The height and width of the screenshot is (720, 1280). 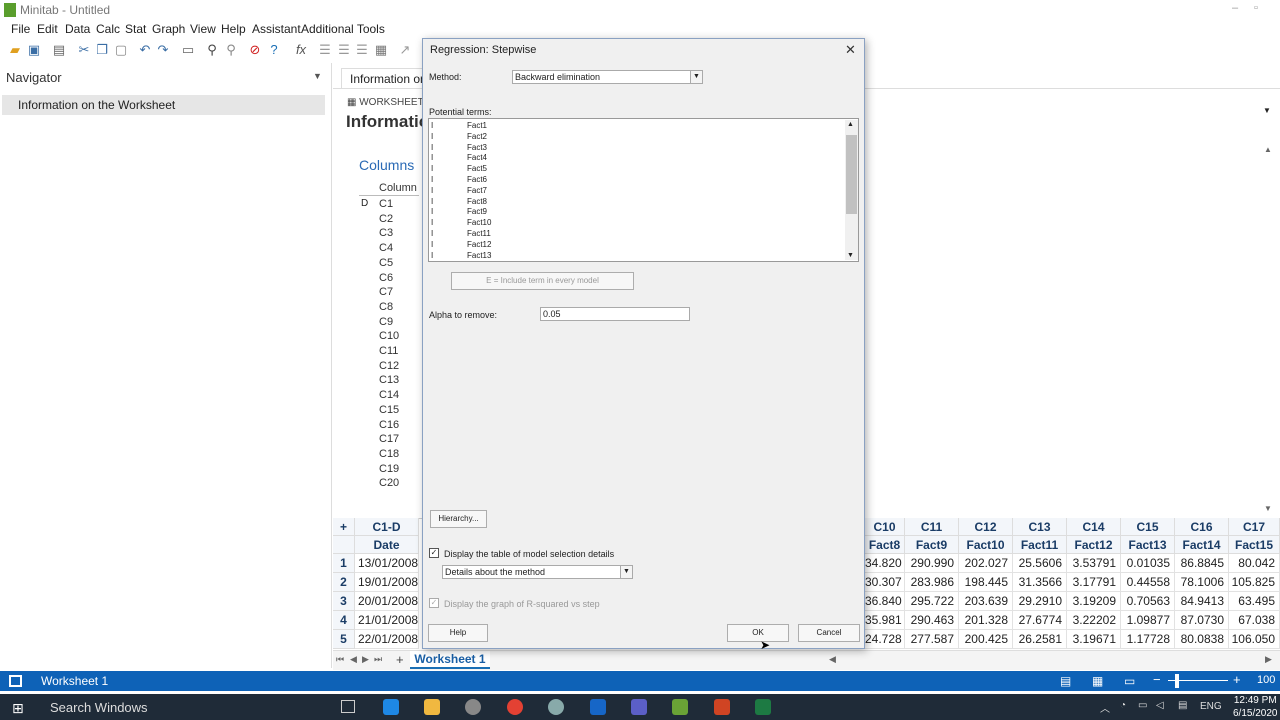 I want to click on grid-cell: 3.19671, so click(x=1094, y=639).